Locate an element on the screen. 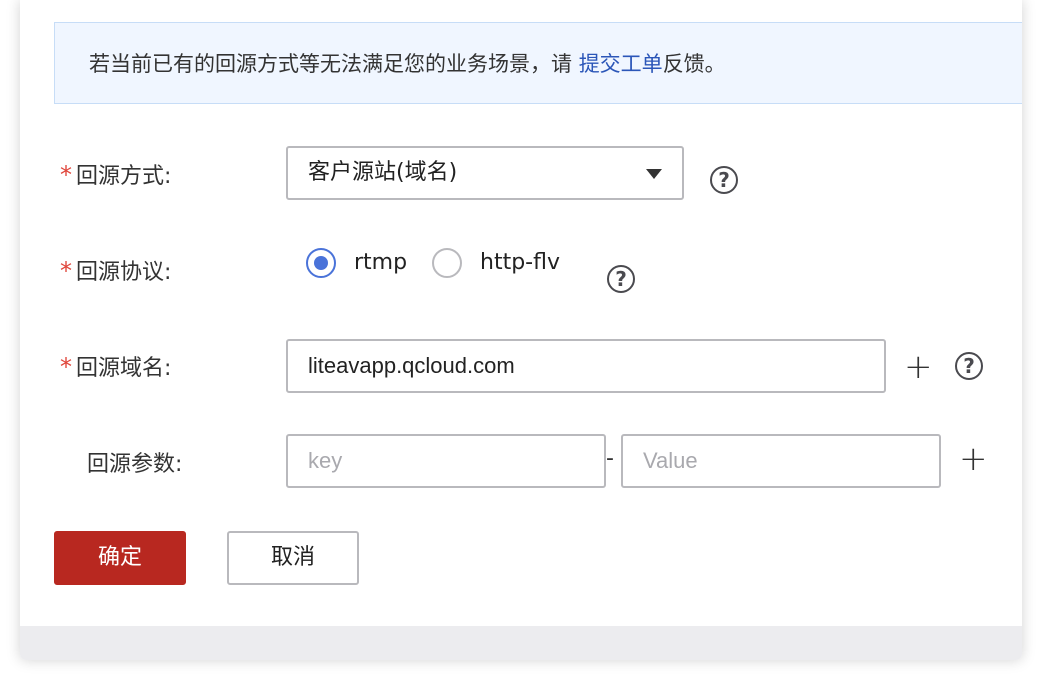 This screenshot has height=680, width=1042. radio-http-flv is located at coordinates (447, 263).